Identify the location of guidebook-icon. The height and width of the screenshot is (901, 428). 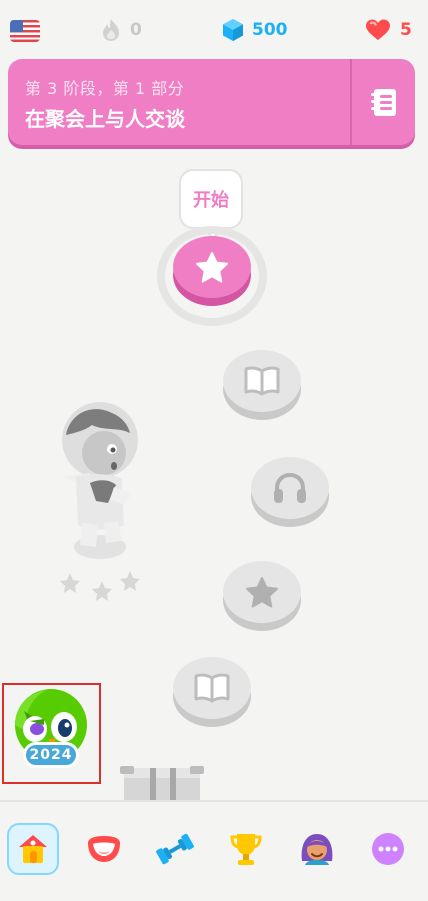
(383, 102).